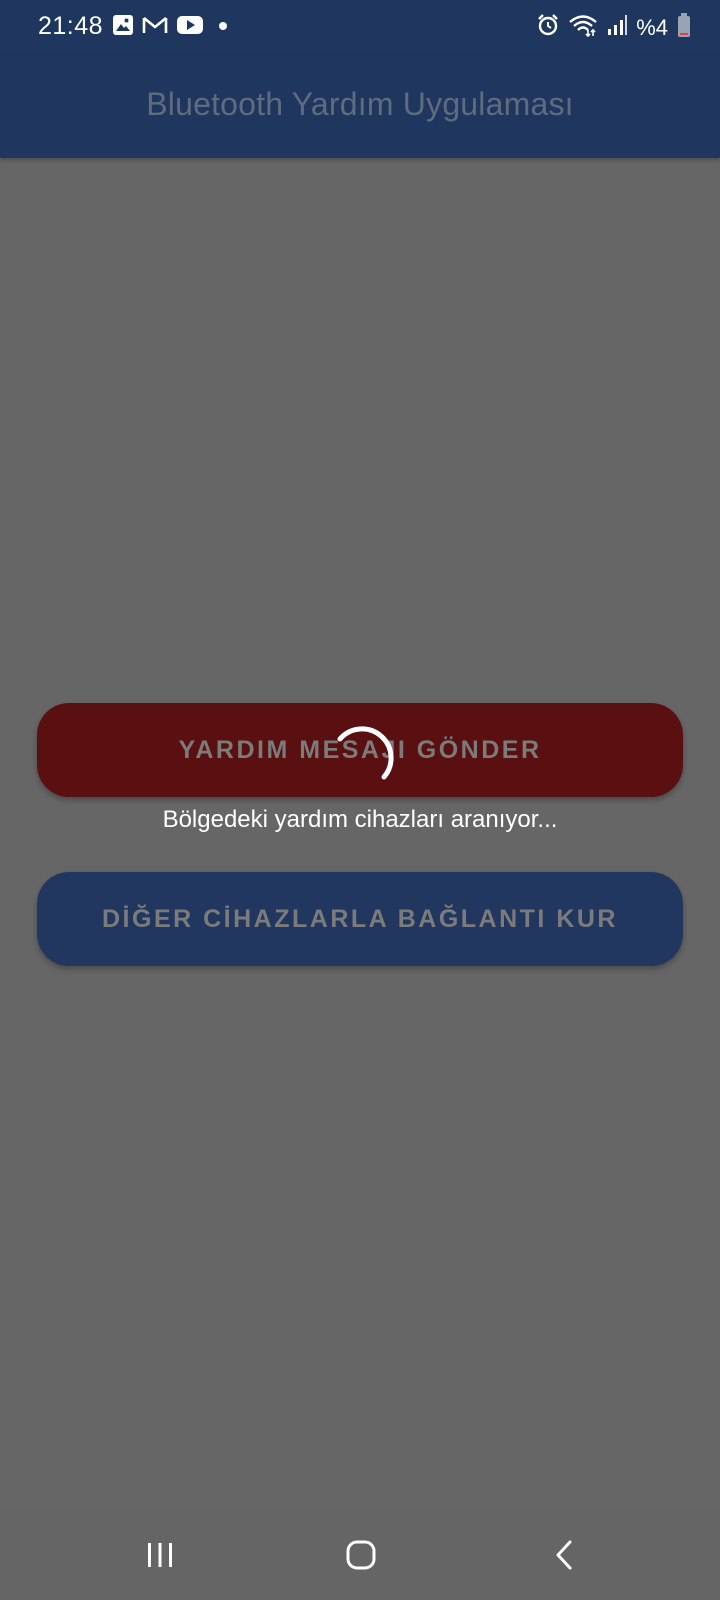 Image resolution: width=720 pixels, height=1600 pixels. I want to click on notification-icons, so click(173, 27).